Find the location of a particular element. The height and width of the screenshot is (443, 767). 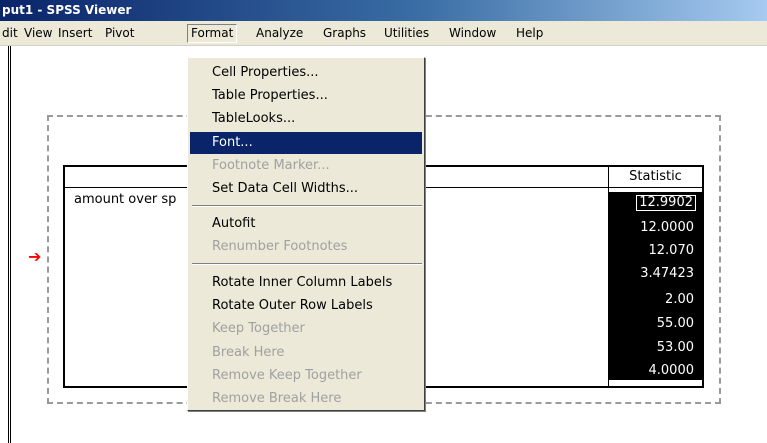

value-cell: 12.0000 is located at coordinates (667, 227).